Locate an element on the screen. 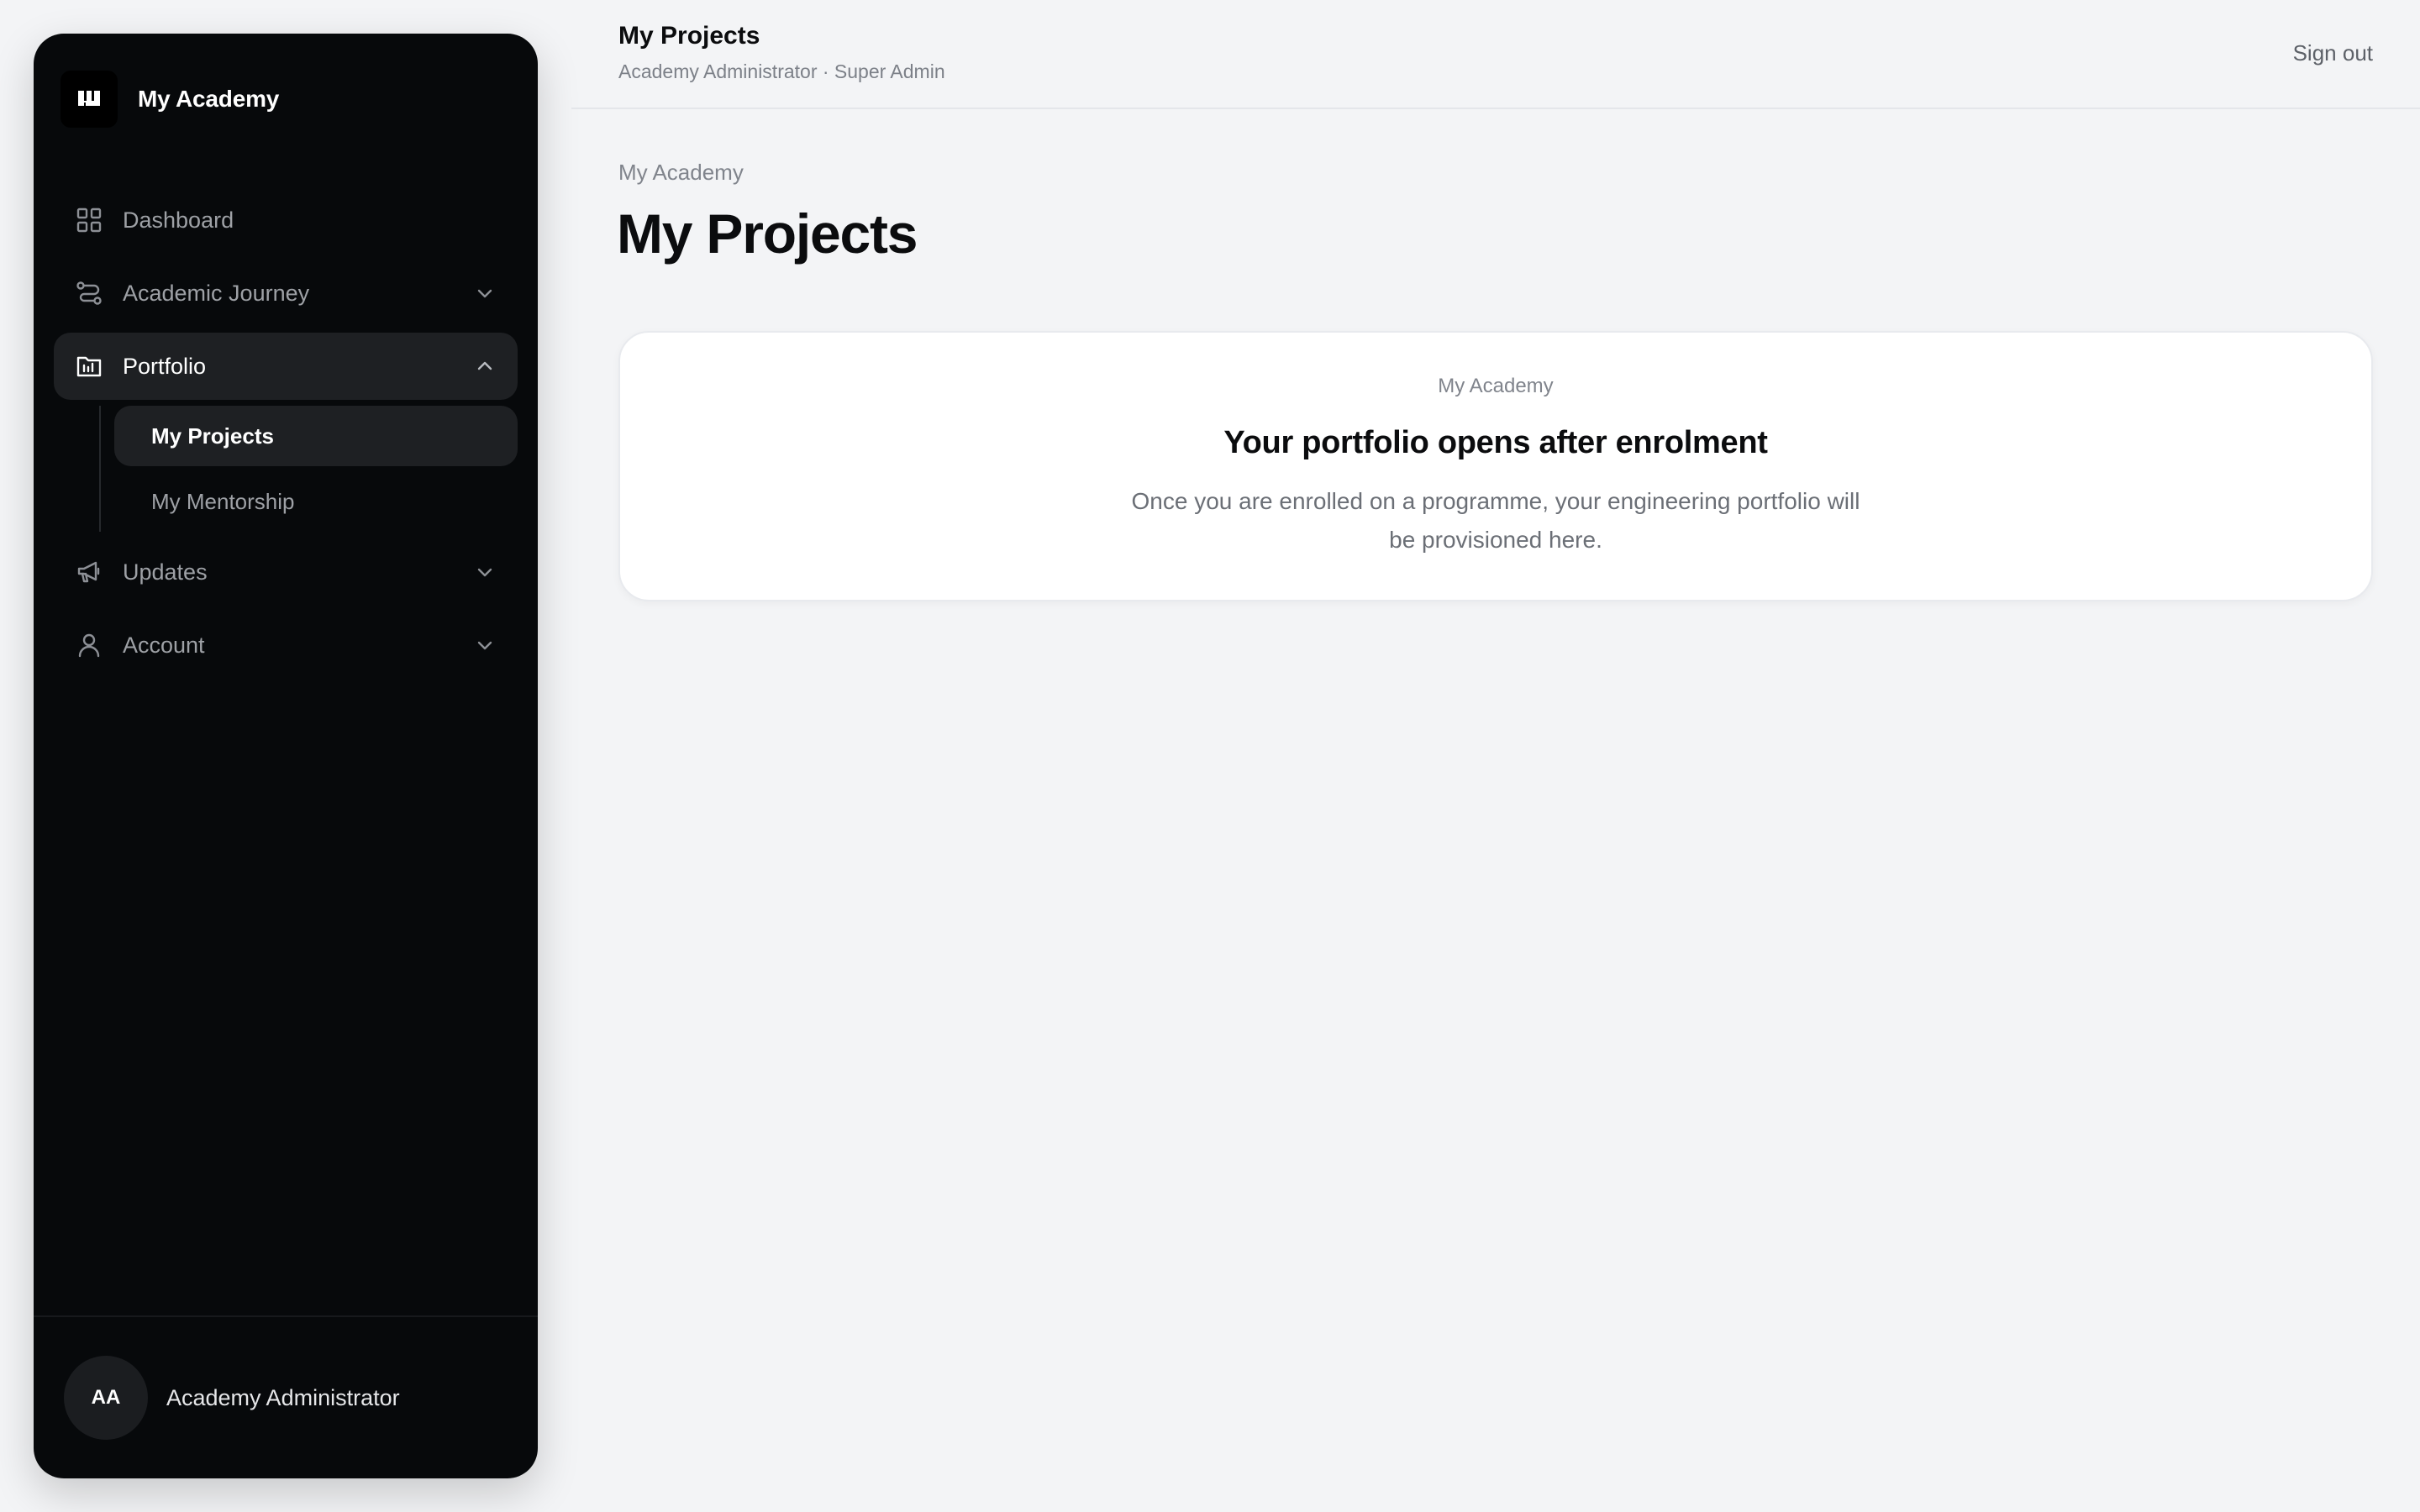 The height and width of the screenshot is (1512, 2420). portfolio-subnav: My Projects My Mentorship is located at coordinates (307, 469).